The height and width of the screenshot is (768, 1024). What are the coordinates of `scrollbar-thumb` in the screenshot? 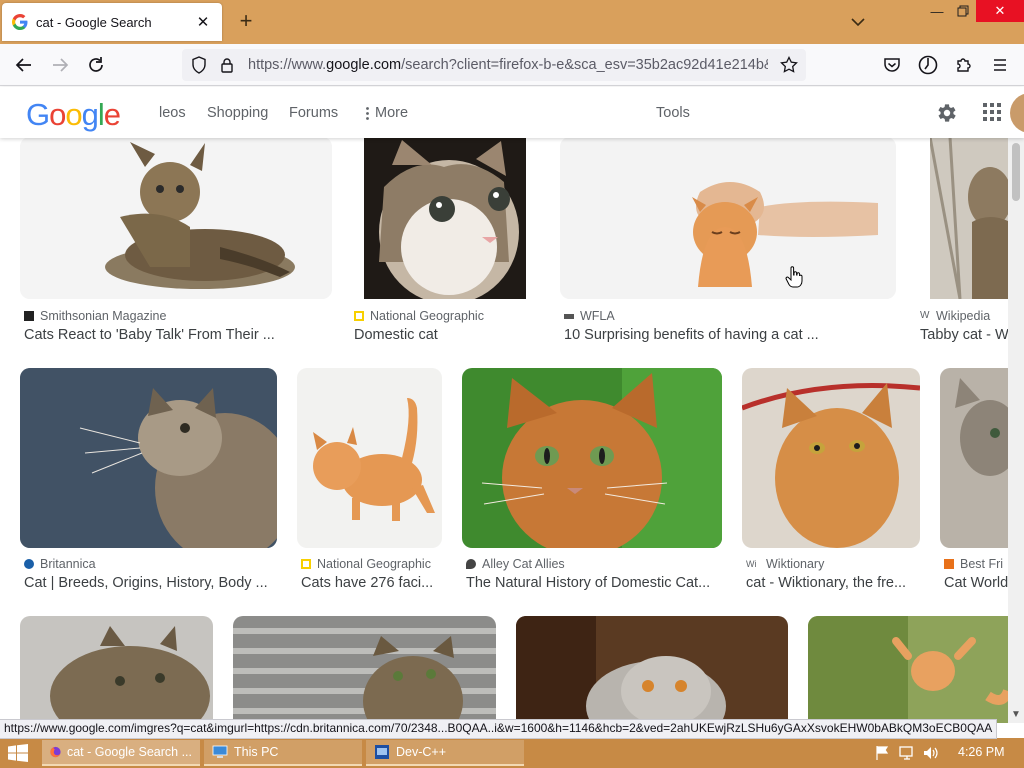 It's located at (1016, 172).